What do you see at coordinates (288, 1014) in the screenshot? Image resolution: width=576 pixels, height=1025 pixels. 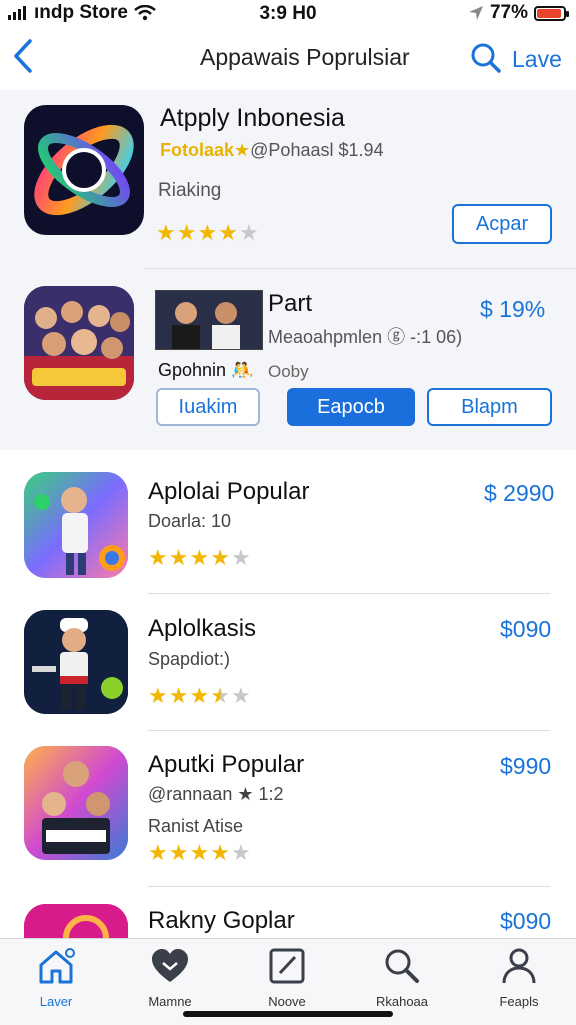 I see `home-indicator` at bounding box center [288, 1014].